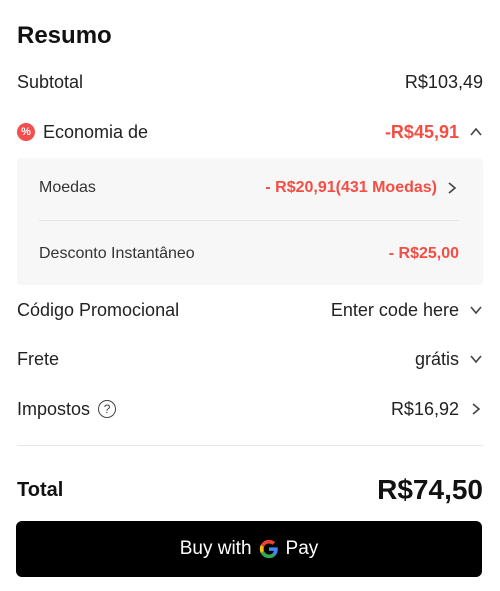 The height and width of the screenshot is (591, 500). I want to click on instant-discount-label: Desconto Instantâneo, so click(117, 253).